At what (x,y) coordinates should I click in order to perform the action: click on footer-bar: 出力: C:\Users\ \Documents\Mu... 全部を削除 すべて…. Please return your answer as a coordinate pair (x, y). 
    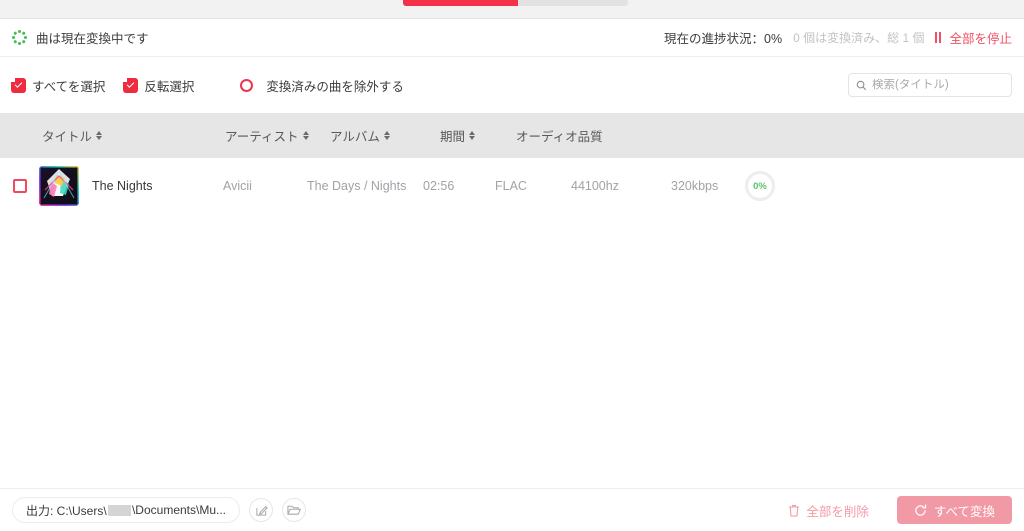
    Looking at the image, I should click on (512, 509).